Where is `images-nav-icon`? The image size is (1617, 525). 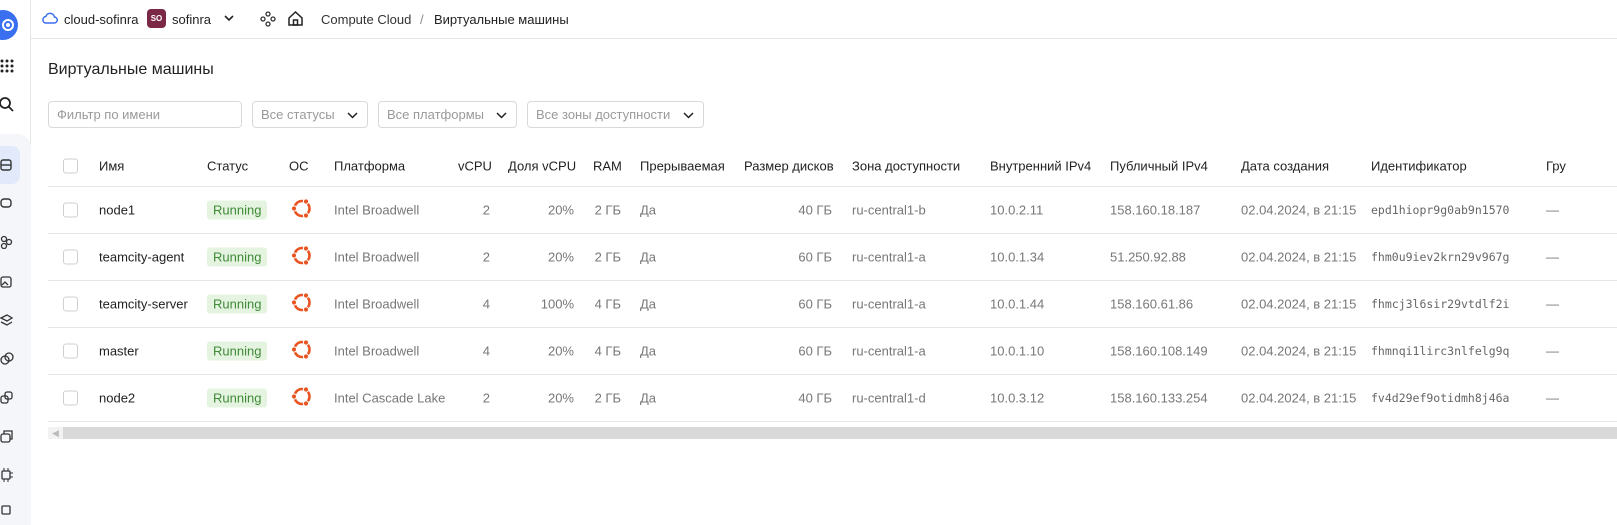 images-nav-icon is located at coordinates (10, 282).